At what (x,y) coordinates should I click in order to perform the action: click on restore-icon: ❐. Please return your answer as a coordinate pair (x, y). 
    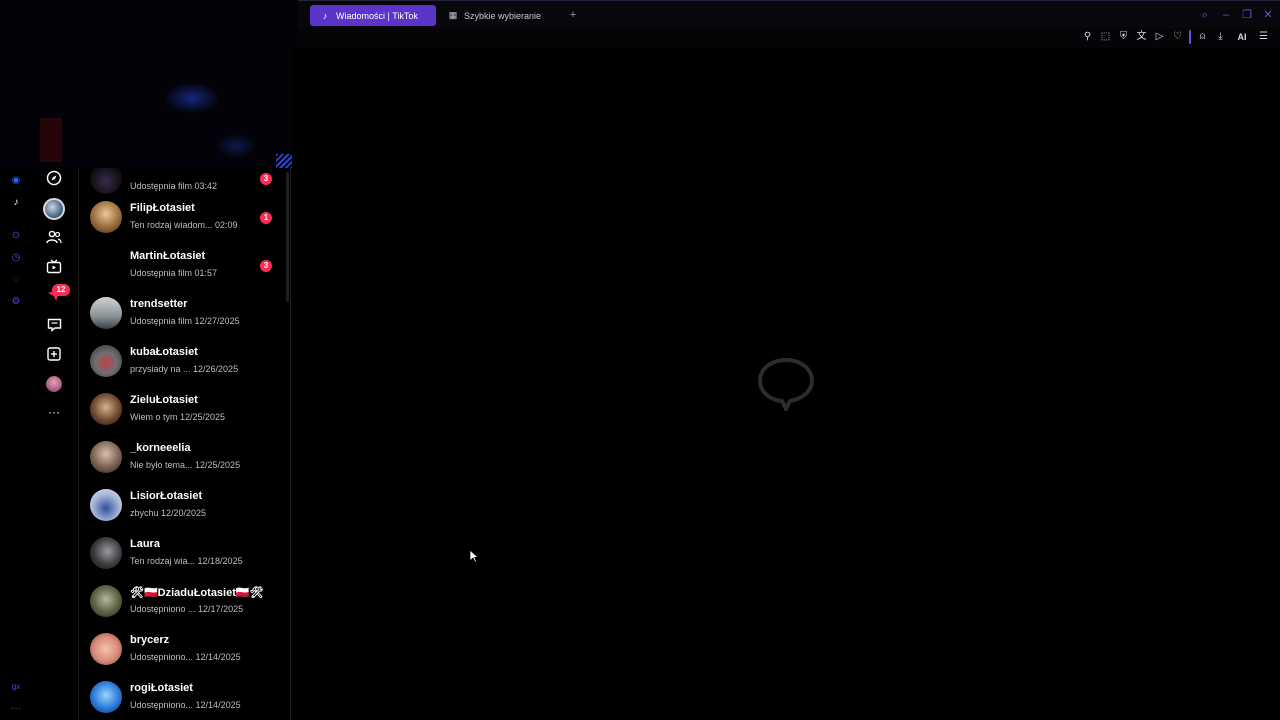
    Looking at the image, I should click on (1247, 15).